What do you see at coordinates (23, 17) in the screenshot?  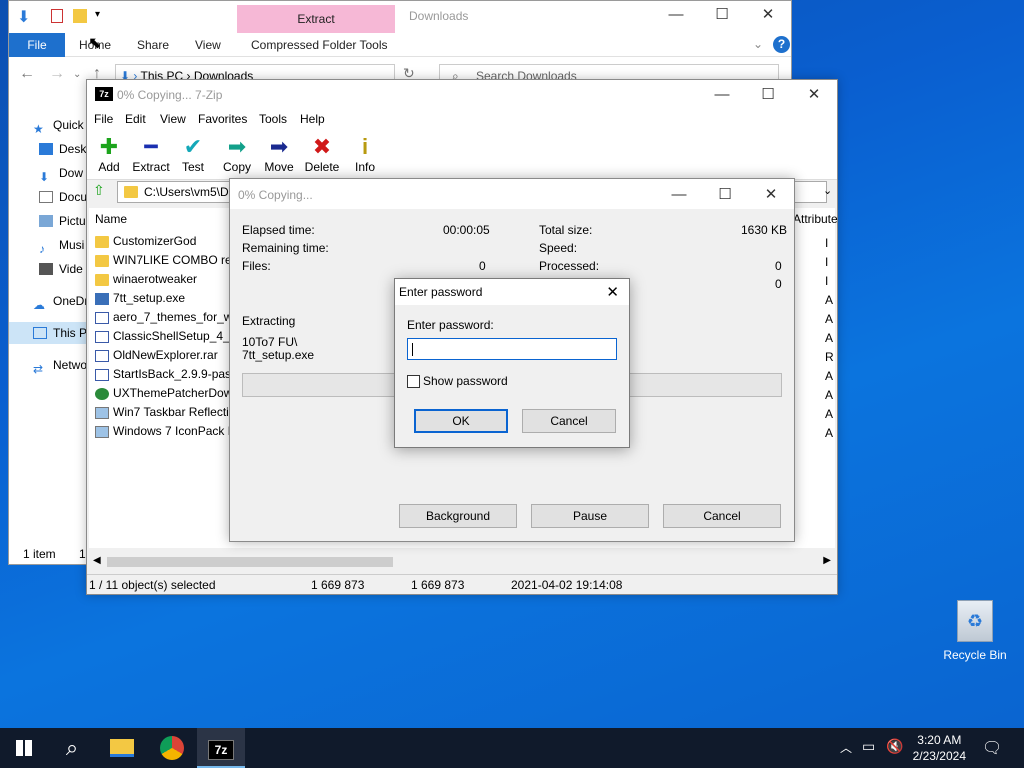 I see `download-arrow-icon: ⬇` at bounding box center [23, 17].